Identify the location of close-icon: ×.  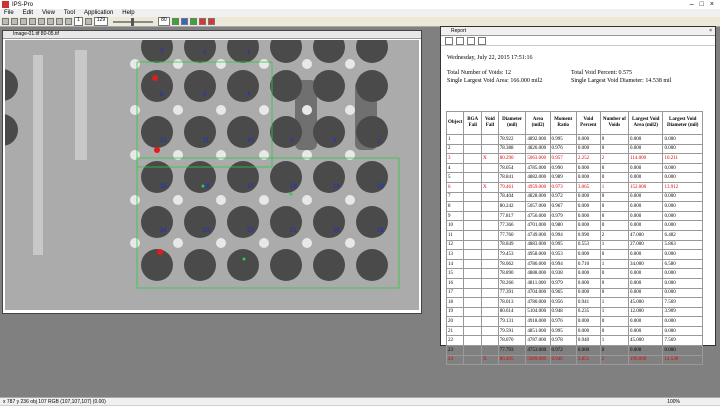
(712, 4).